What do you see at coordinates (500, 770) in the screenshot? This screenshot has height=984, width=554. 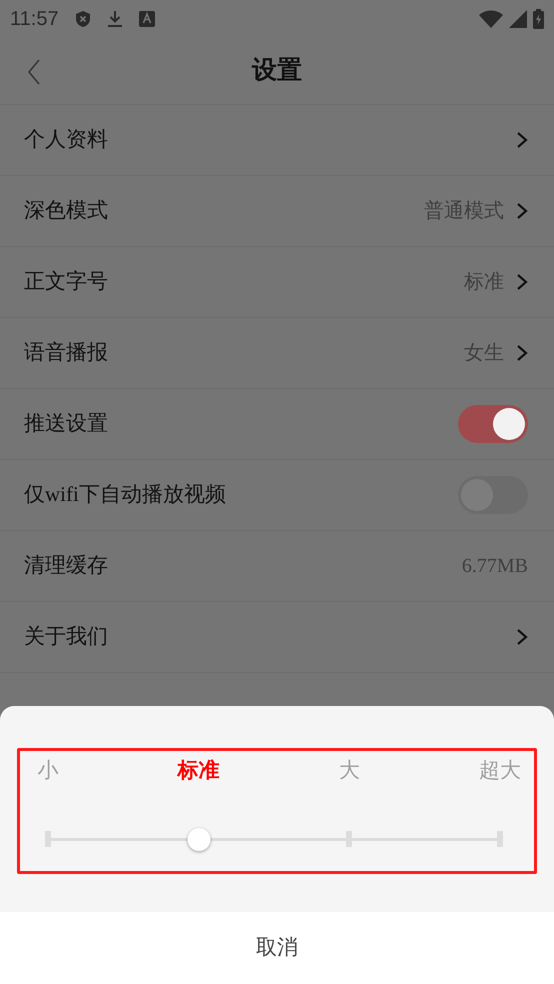 I see `size-option: 超大` at bounding box center [500, 770].